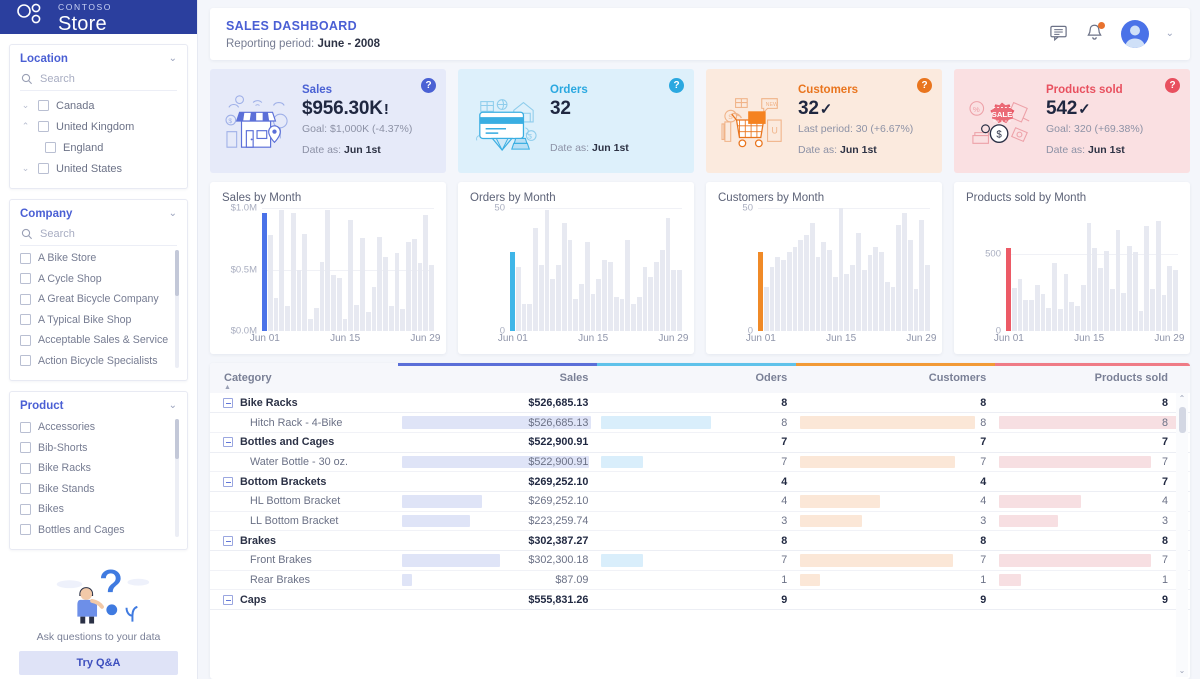 The height and width of the screenshot is (679, 1200). What do you see at coordinates (98, 279) in the screenshot?
I see `list-item: A Cycle Shop` at bounding box center [98, 279].